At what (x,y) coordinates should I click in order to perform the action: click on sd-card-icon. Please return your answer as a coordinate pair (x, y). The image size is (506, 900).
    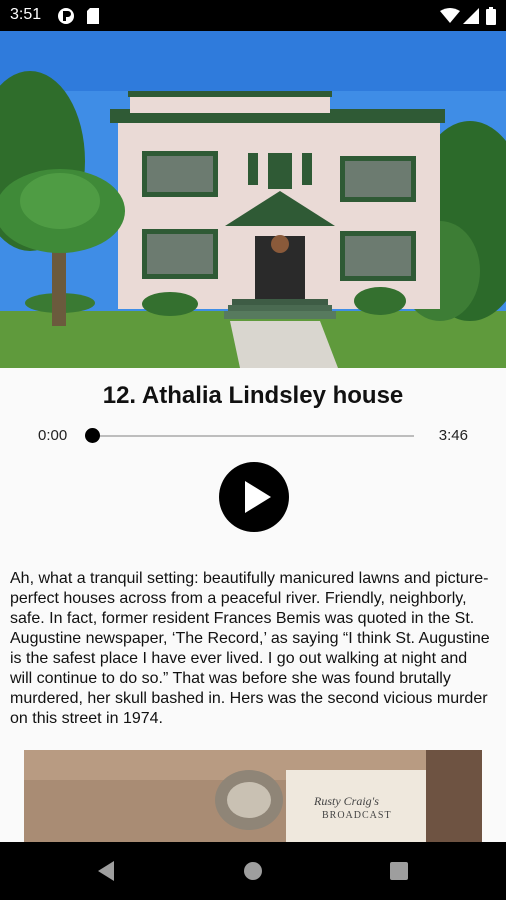
    Looking at the image, I should click on (93, 18).